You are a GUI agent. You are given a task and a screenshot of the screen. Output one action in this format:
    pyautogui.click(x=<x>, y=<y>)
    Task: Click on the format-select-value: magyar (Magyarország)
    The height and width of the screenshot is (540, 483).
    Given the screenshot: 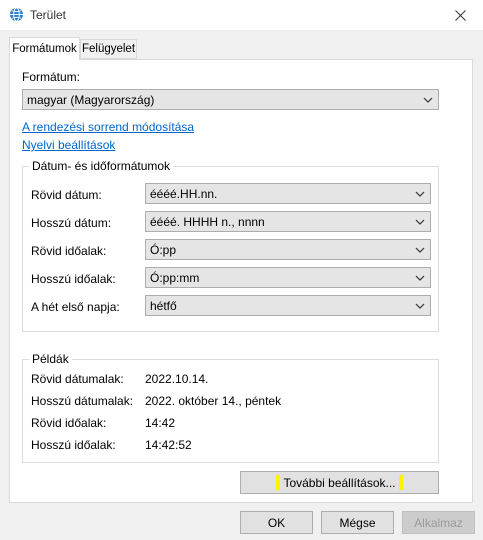 What is the action you would take?
    pyautogui.click(x=91, y=99)
    